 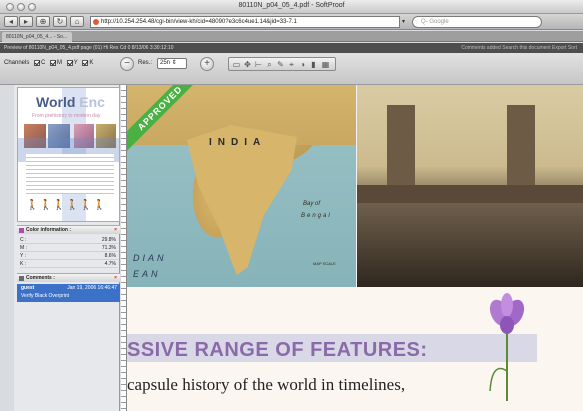 I want to click on thumbnail-title-main: World, so click(x=56, y=102).